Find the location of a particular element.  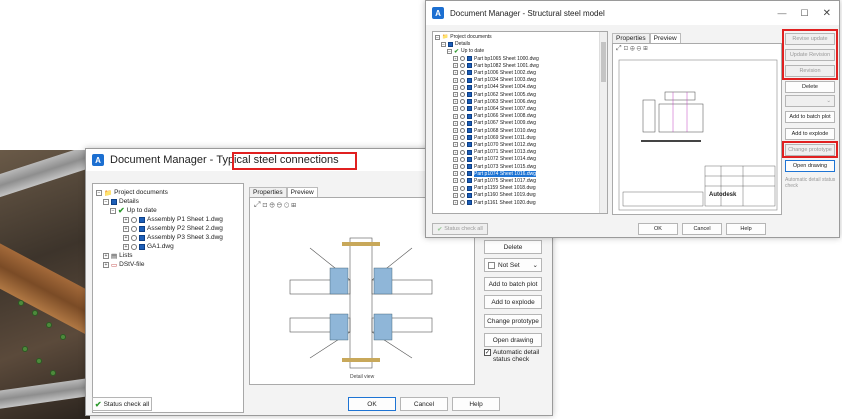

tree-item-drawing: + Part bp1082 Sheet 1001.dwg is located at coordinates (496, 65).